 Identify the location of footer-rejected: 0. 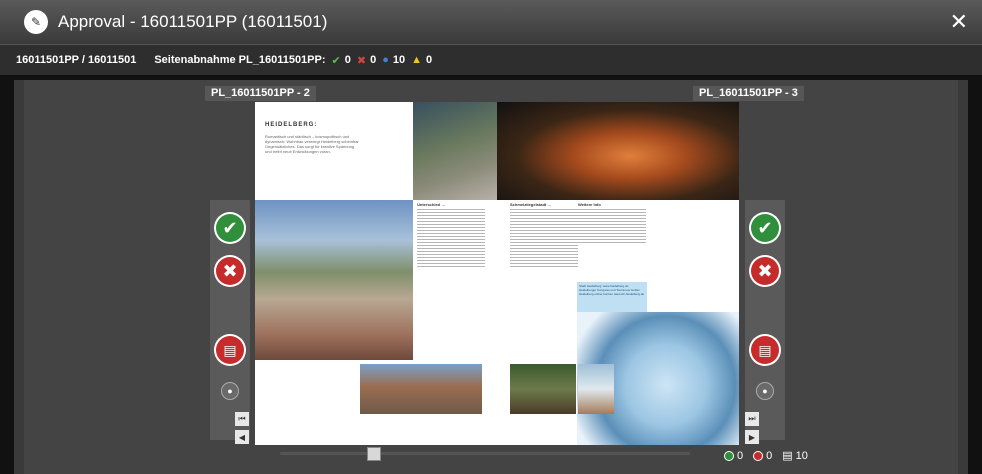
(762, 456).